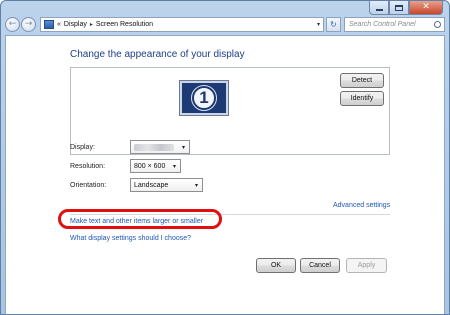  What do you see at coordinates (88, 166) in the screenshot?
I see `resolution-label: Resolution:` at bounding box center [88, 166].